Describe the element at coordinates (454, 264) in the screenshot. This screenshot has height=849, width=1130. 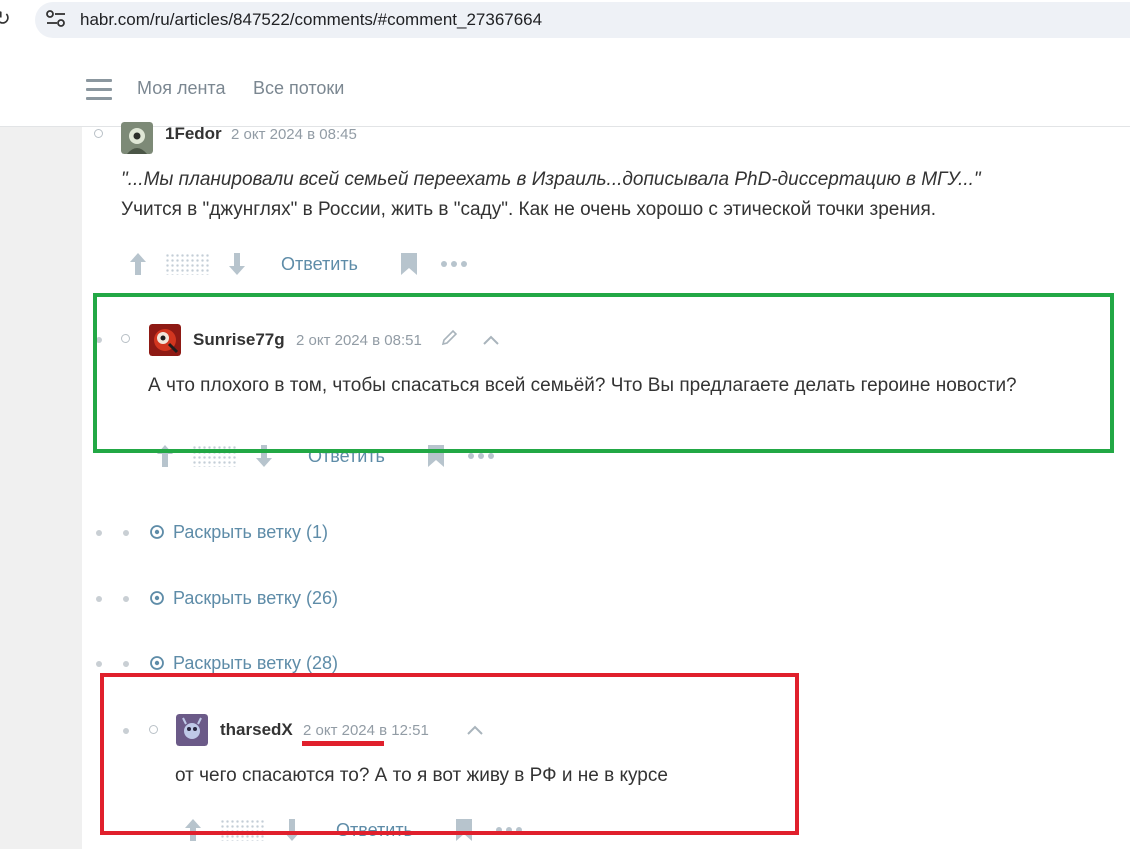
I see `more-icon` at that location.